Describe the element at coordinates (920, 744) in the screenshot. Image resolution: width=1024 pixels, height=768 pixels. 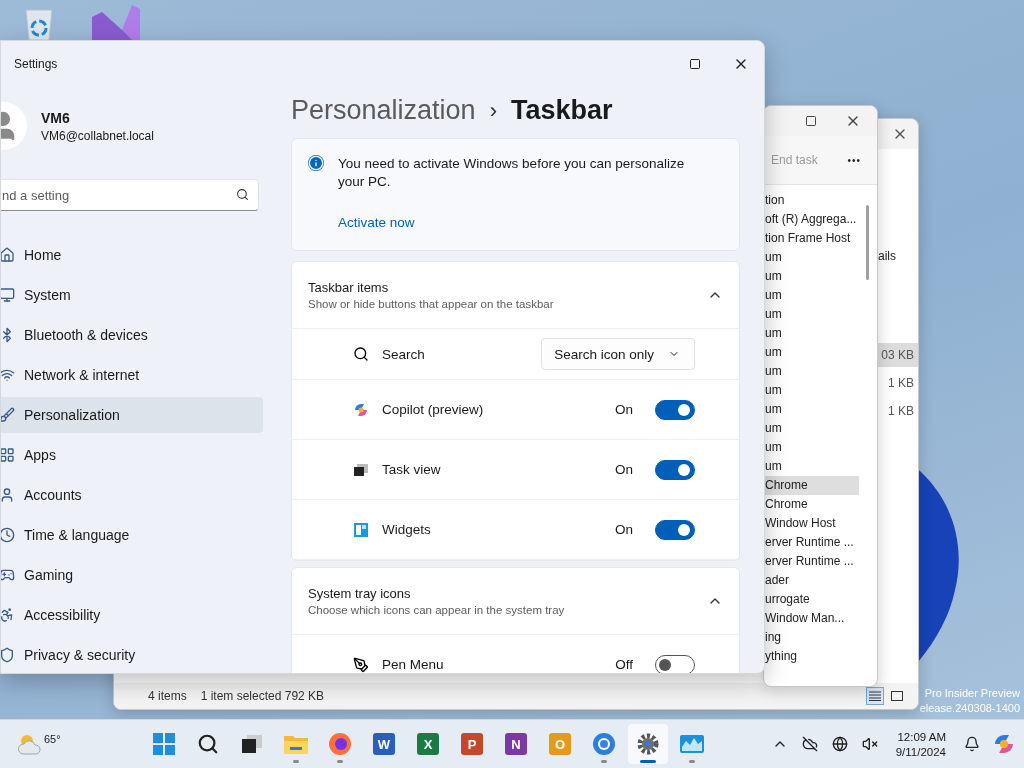
I see `clock: 12:09 AM 9/11/2024` at that location.